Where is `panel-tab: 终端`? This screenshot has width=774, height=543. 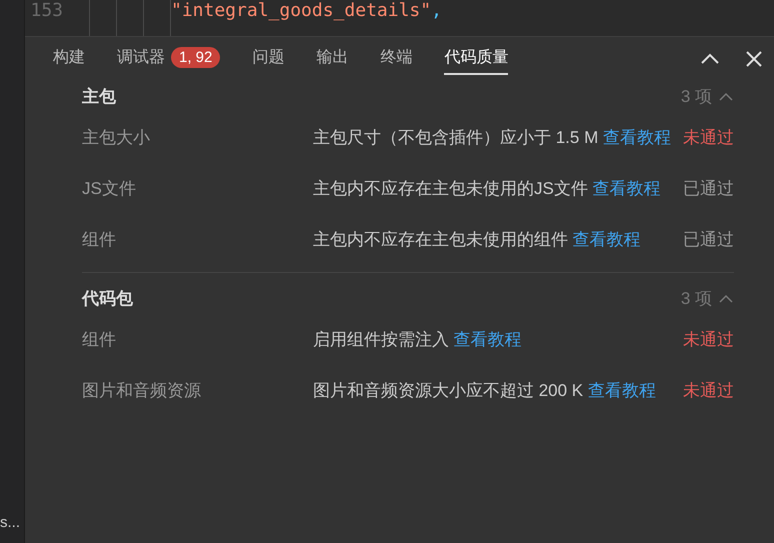
panel-tab: 终端 is located at coordinates (396, 56).